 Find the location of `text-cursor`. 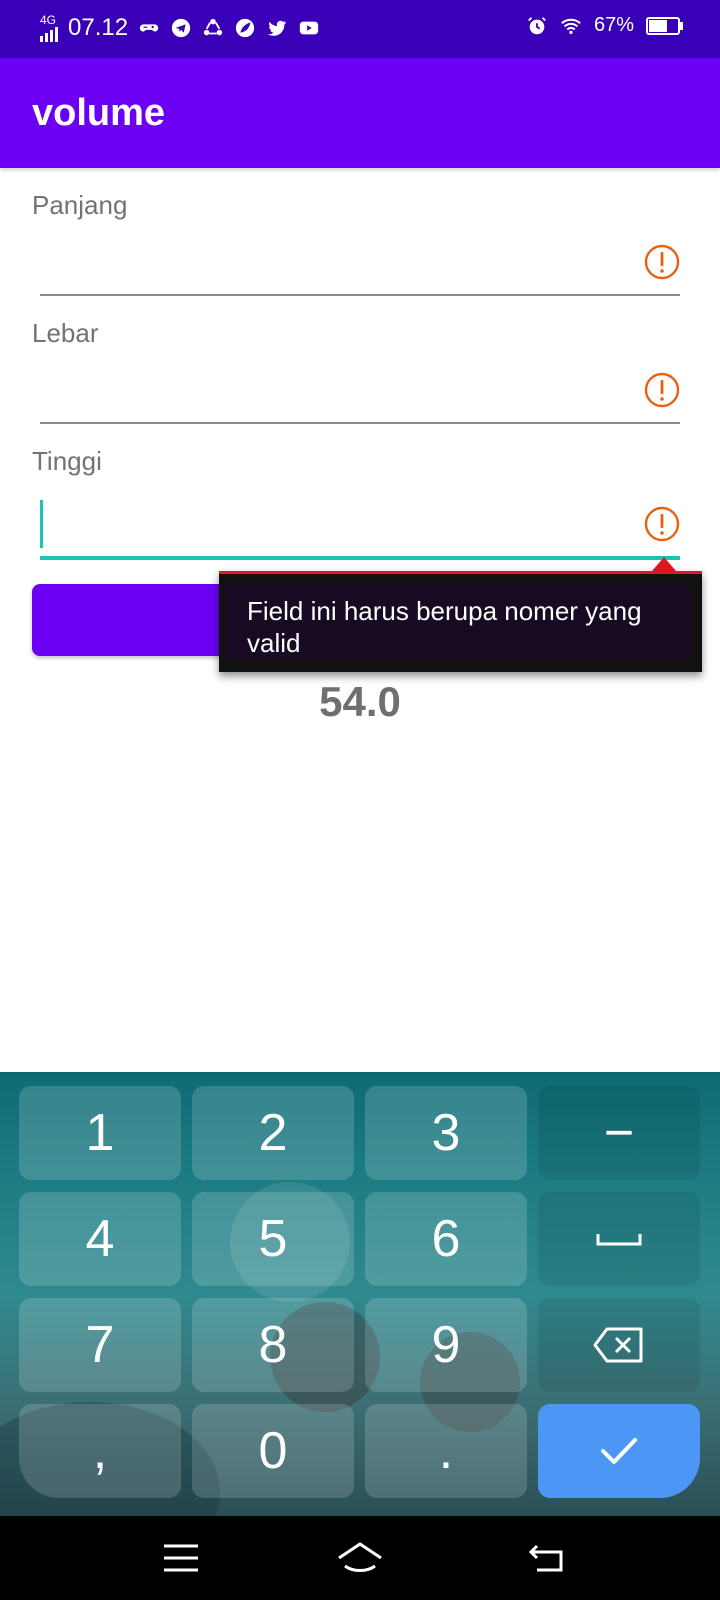

text-cursor is located at coordinates (41, 524).